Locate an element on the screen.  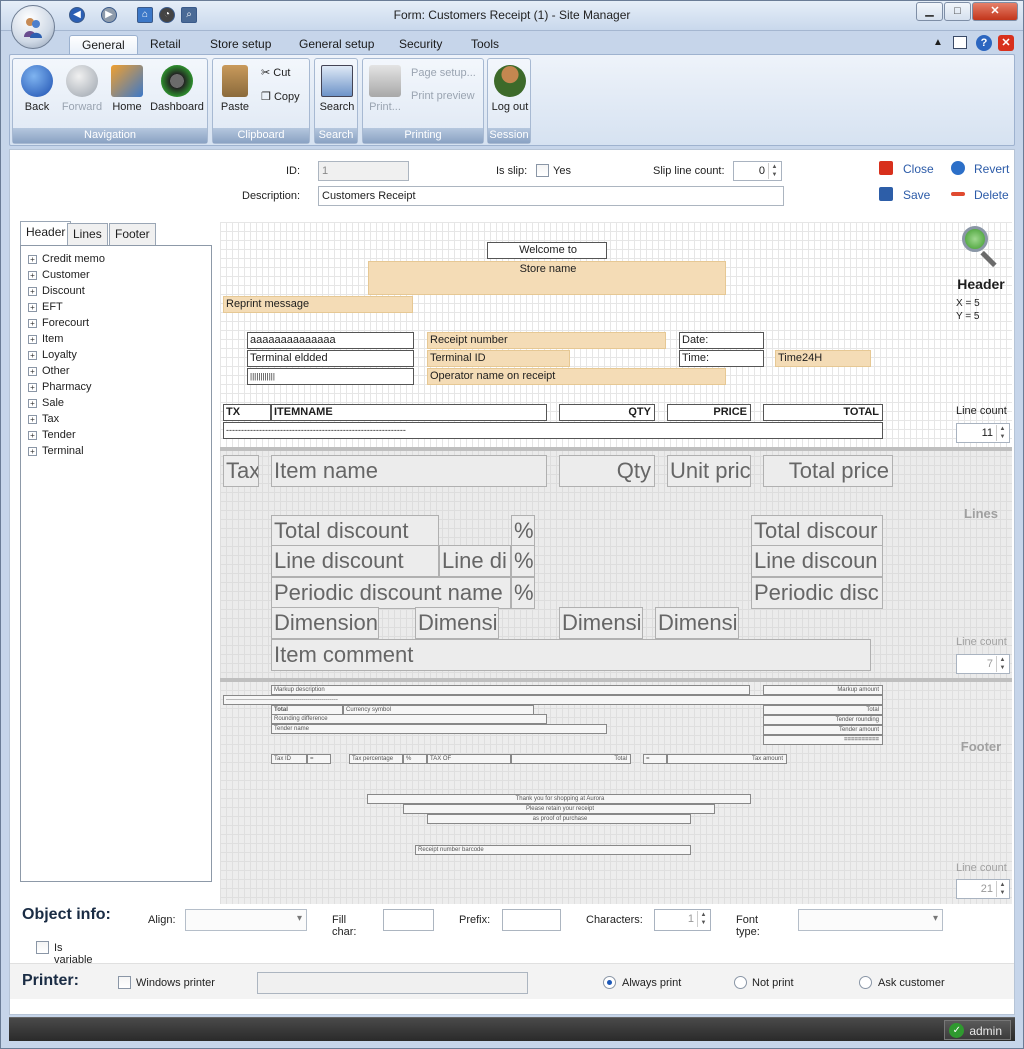
tender-amount-element: Tender amount is located at coordinates (823, 730).